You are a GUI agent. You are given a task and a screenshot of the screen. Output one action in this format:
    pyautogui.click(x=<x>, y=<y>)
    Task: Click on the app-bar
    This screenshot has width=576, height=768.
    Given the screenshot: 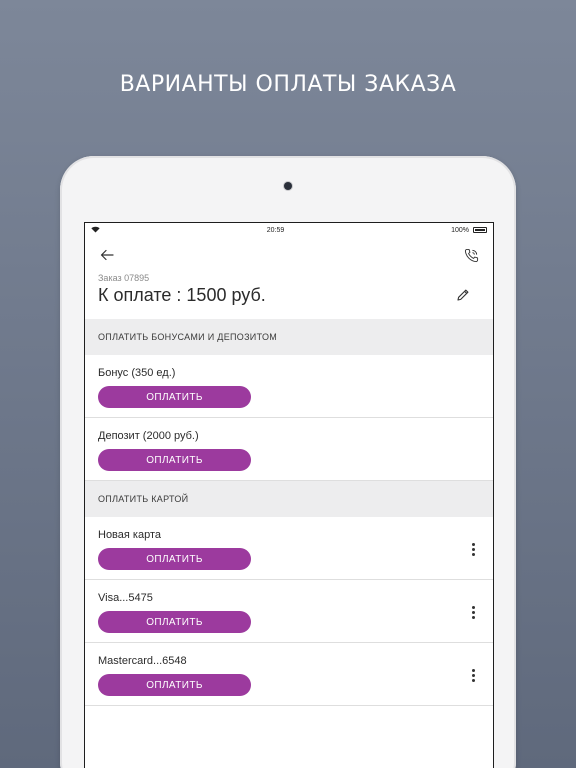 What is the action you would take?
    pyautogui.click(x=289, y=255)
    